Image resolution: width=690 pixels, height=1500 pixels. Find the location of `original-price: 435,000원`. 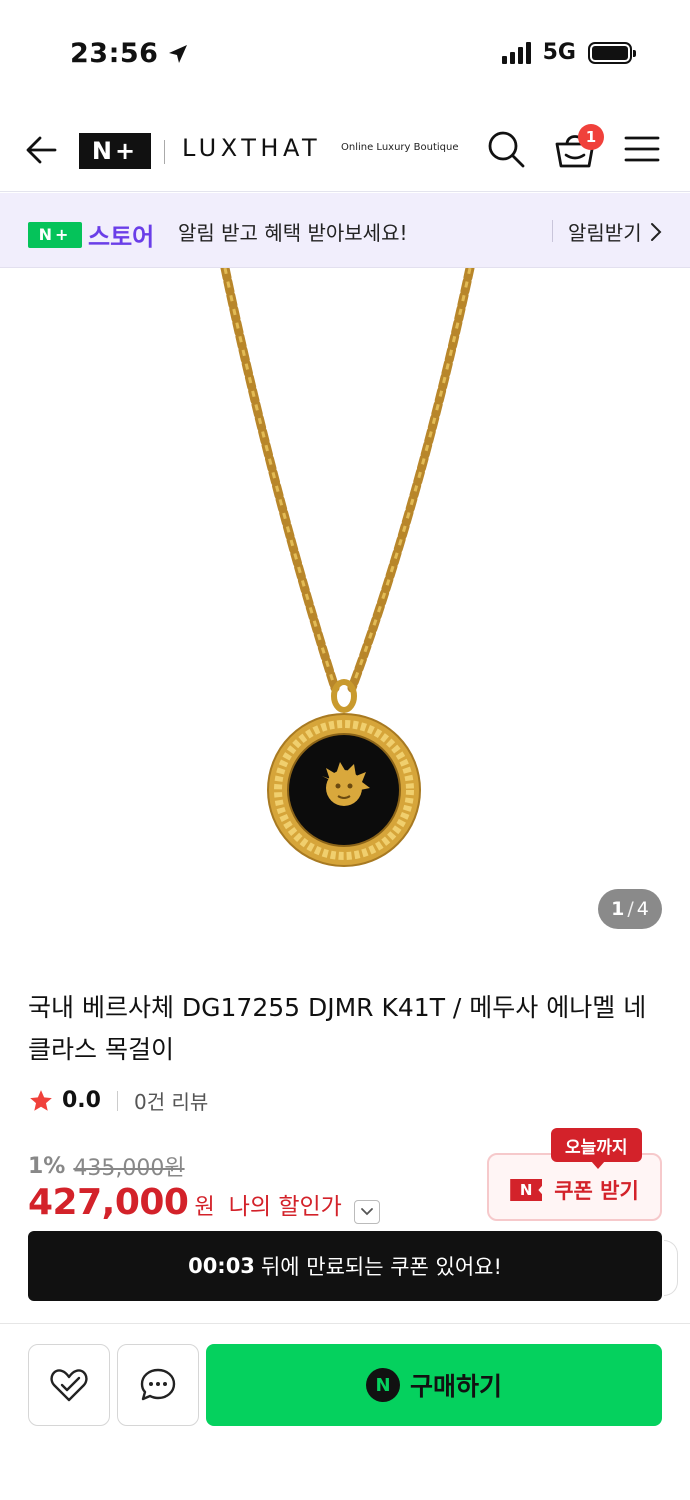

original-price: 435,000원 is located at coordinates (129, 1168).